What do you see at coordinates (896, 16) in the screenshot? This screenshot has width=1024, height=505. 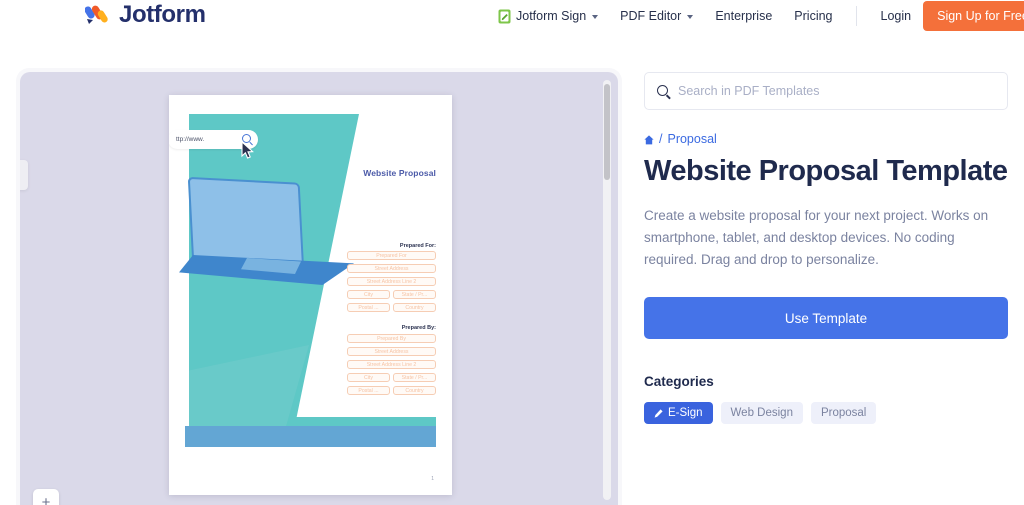 I see `login-link: Login` at bounding box center [896, 16].